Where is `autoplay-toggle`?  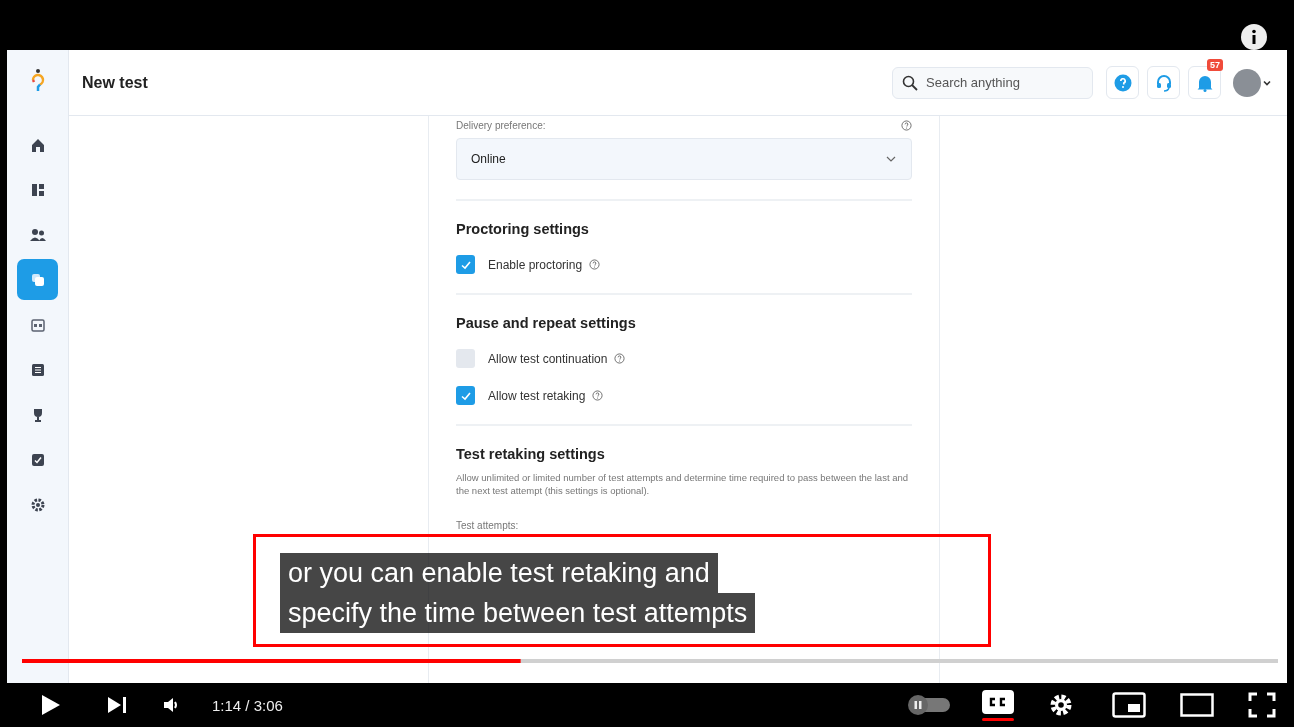 autoplay-toggle is located at coordinates (930, 705).